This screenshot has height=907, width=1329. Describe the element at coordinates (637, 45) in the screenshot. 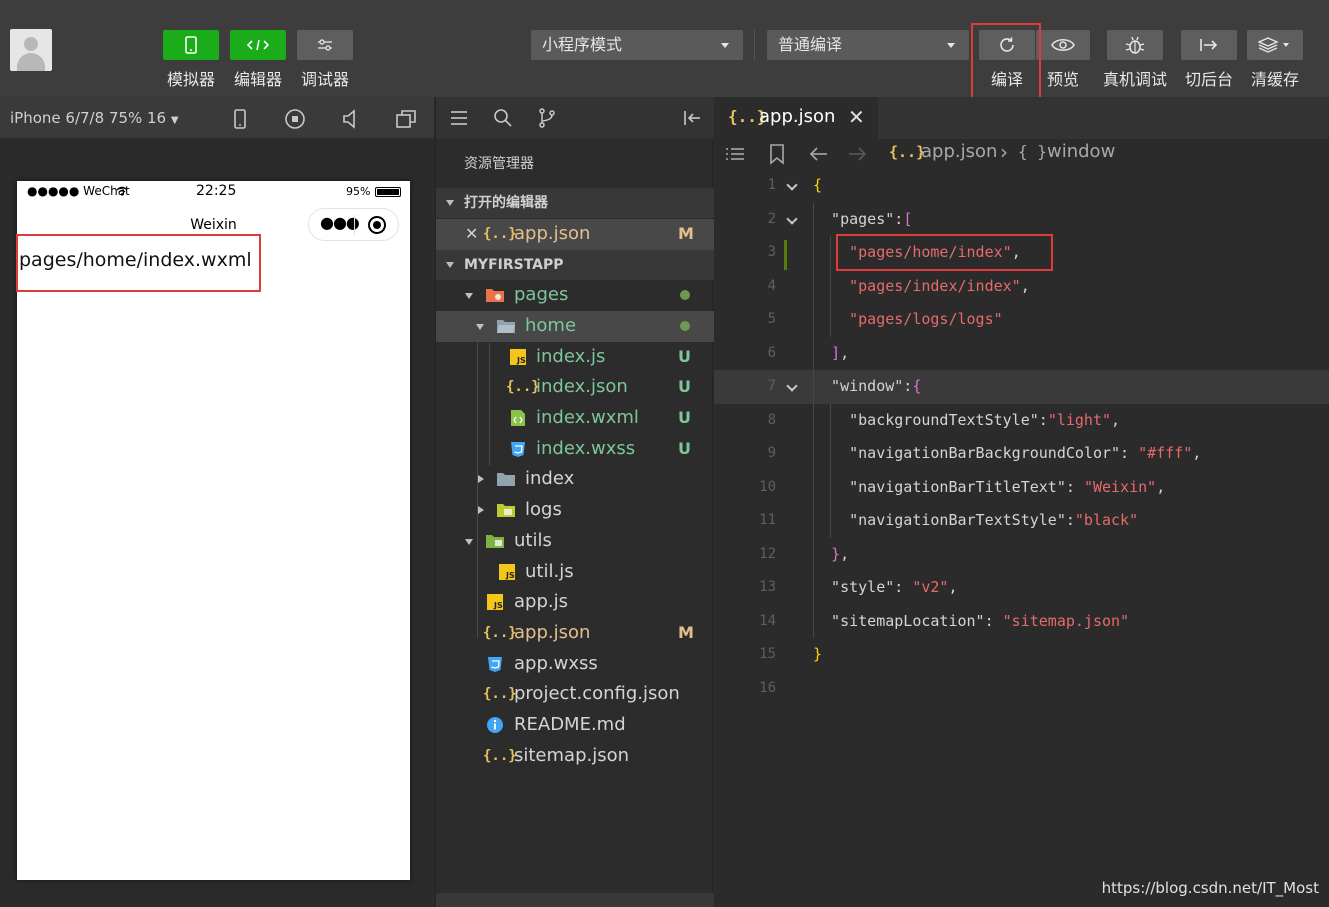

I see `mode-select: 小程序模式` at that location.